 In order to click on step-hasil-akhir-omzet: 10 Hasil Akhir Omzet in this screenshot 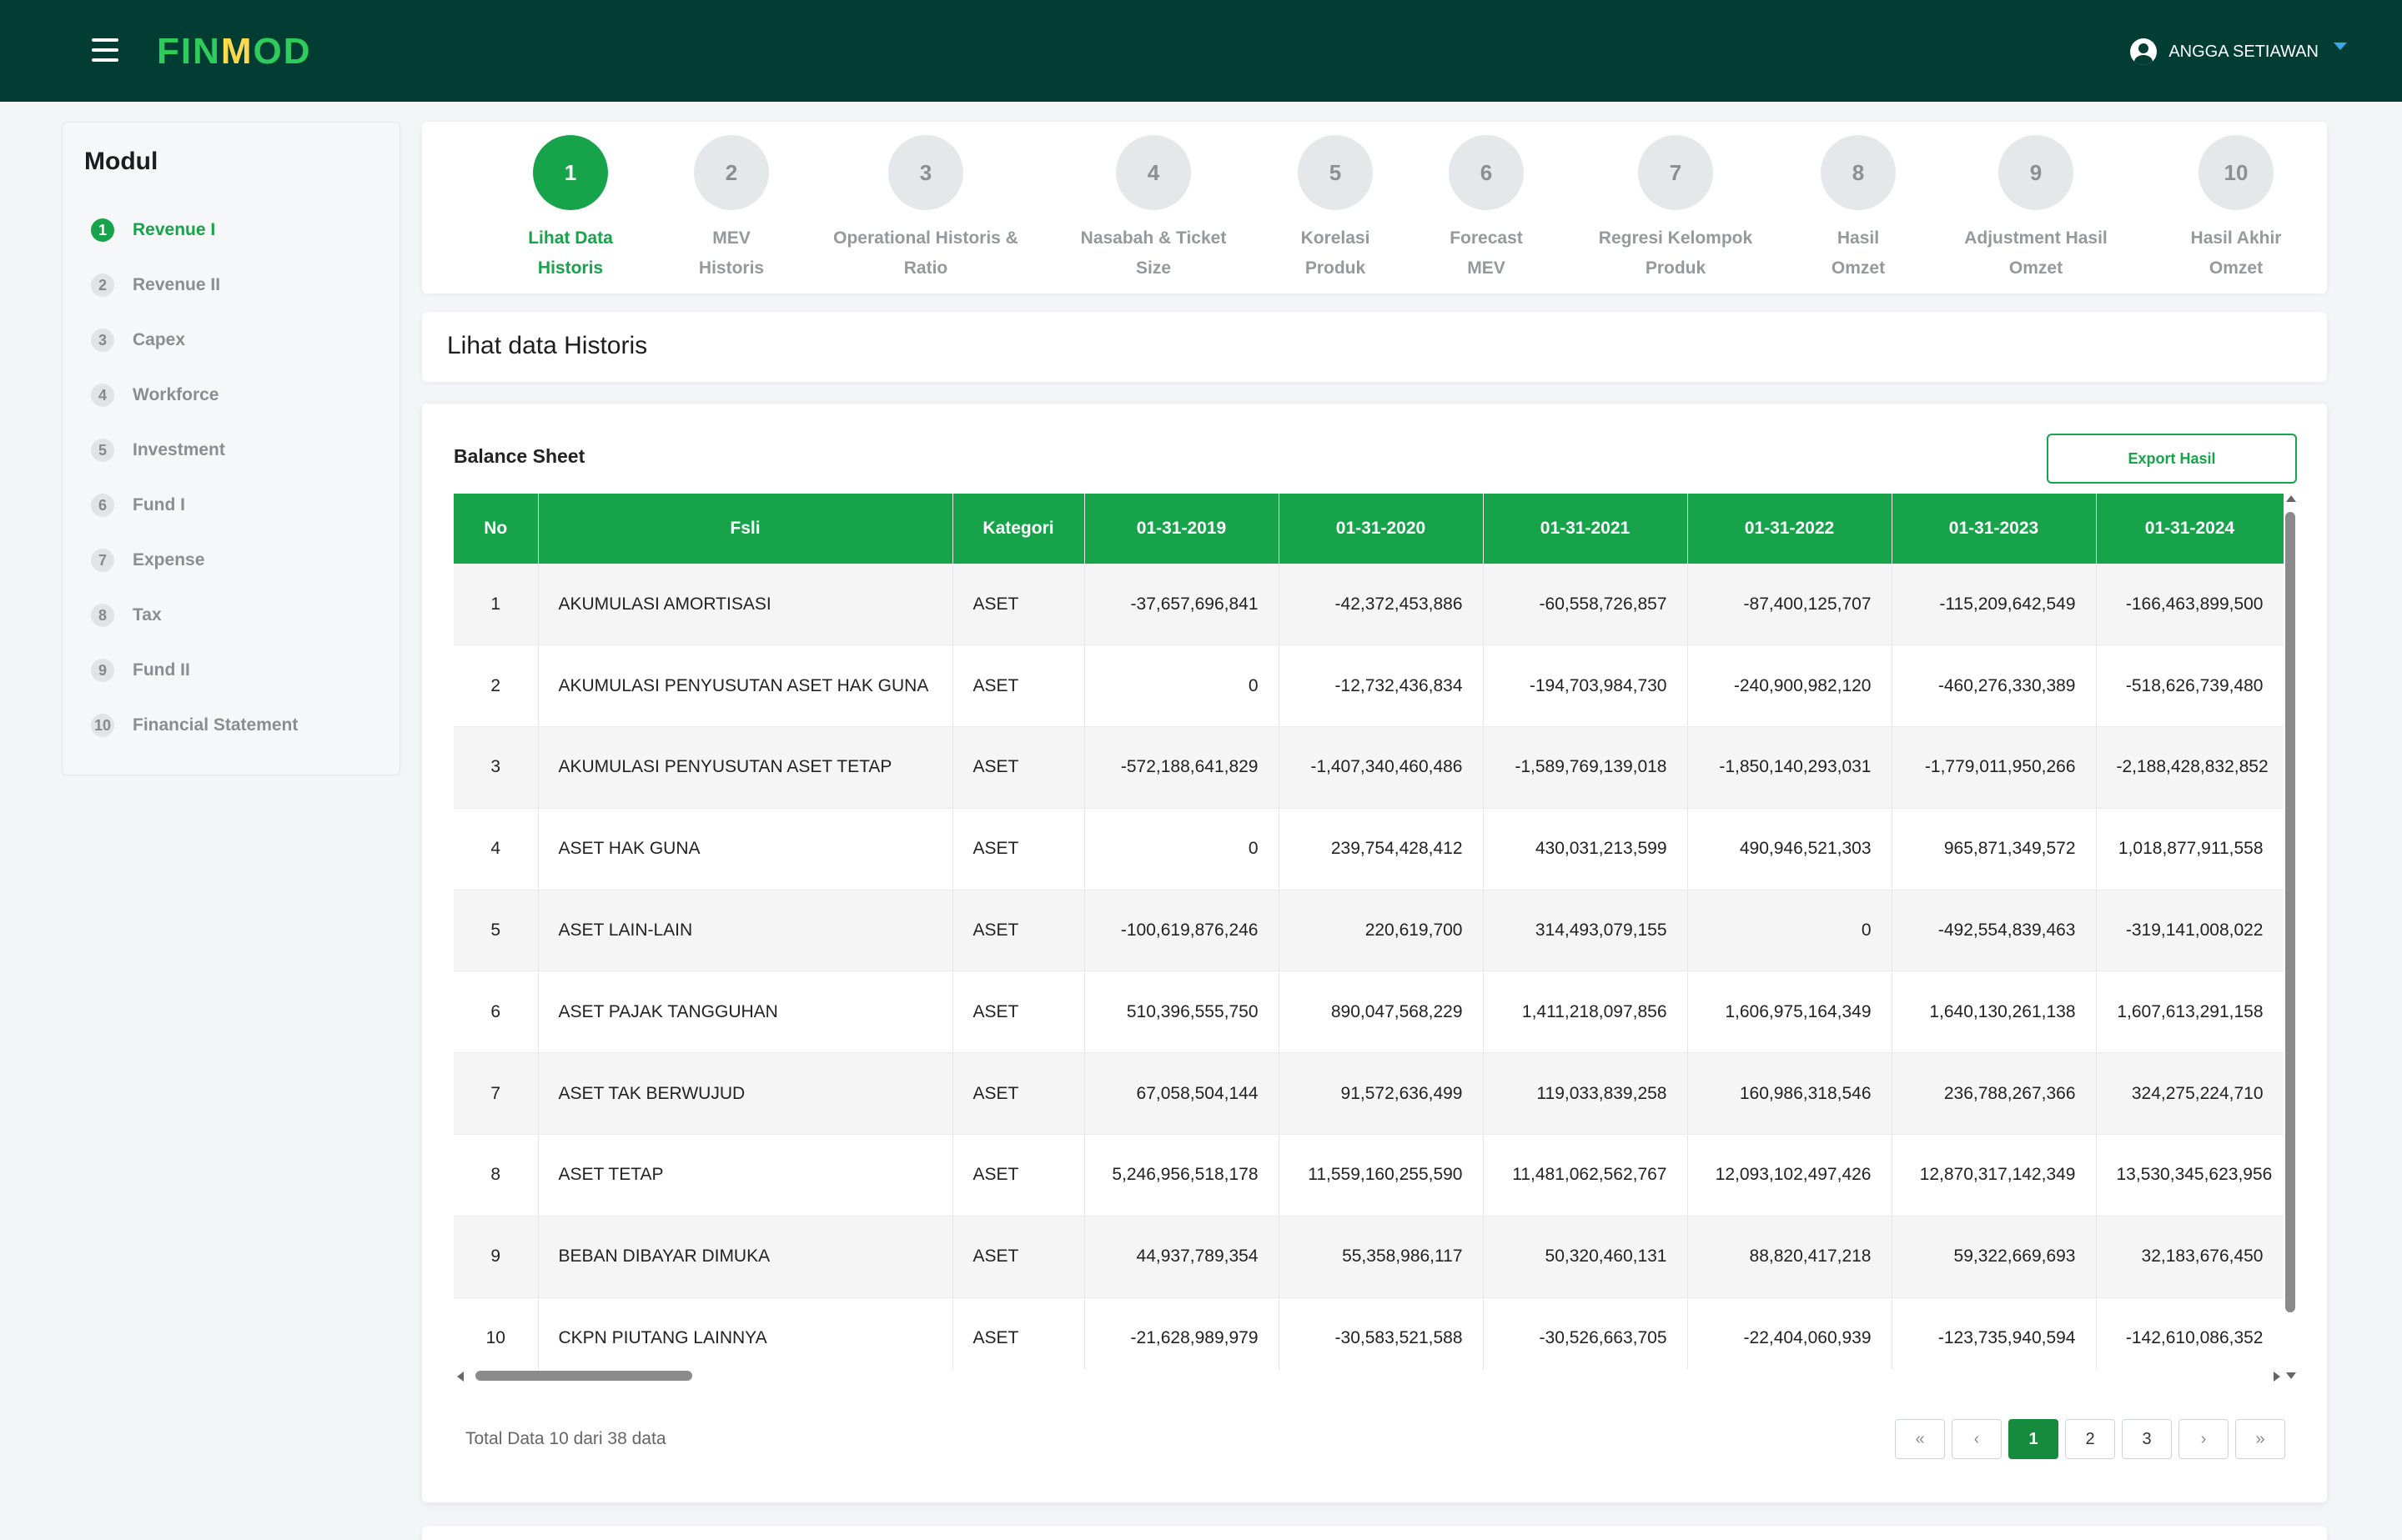, I will do `click(2236, 209)`.